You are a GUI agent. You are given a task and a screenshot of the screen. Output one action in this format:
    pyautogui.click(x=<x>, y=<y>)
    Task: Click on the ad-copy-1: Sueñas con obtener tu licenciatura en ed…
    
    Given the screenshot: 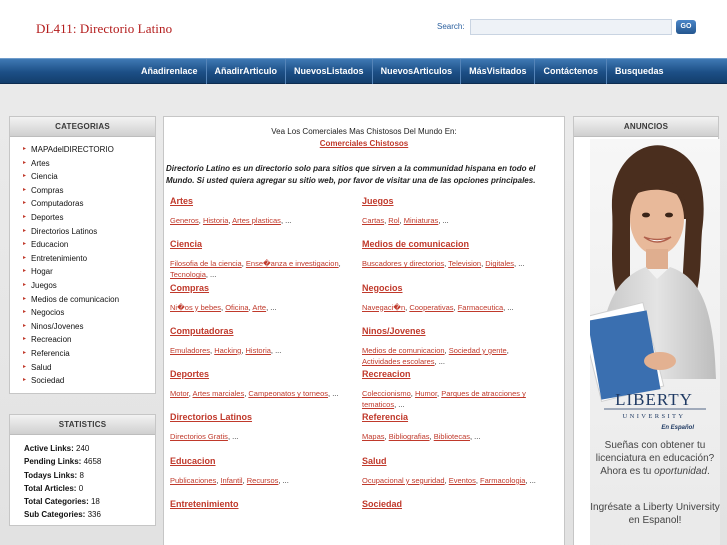 What is the action you would take?
    pyautogui.click(x=655, y=458)
    